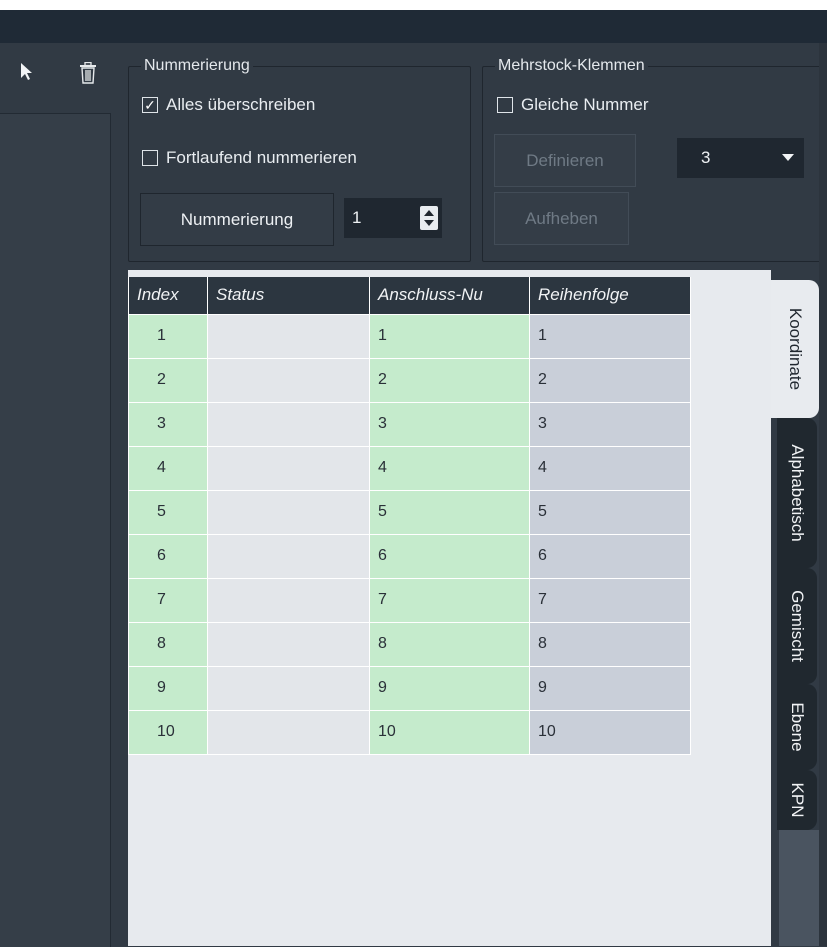 The image size is (827, 947). I want to click on tab-koordinate: Koordinate, so click(795, 349).